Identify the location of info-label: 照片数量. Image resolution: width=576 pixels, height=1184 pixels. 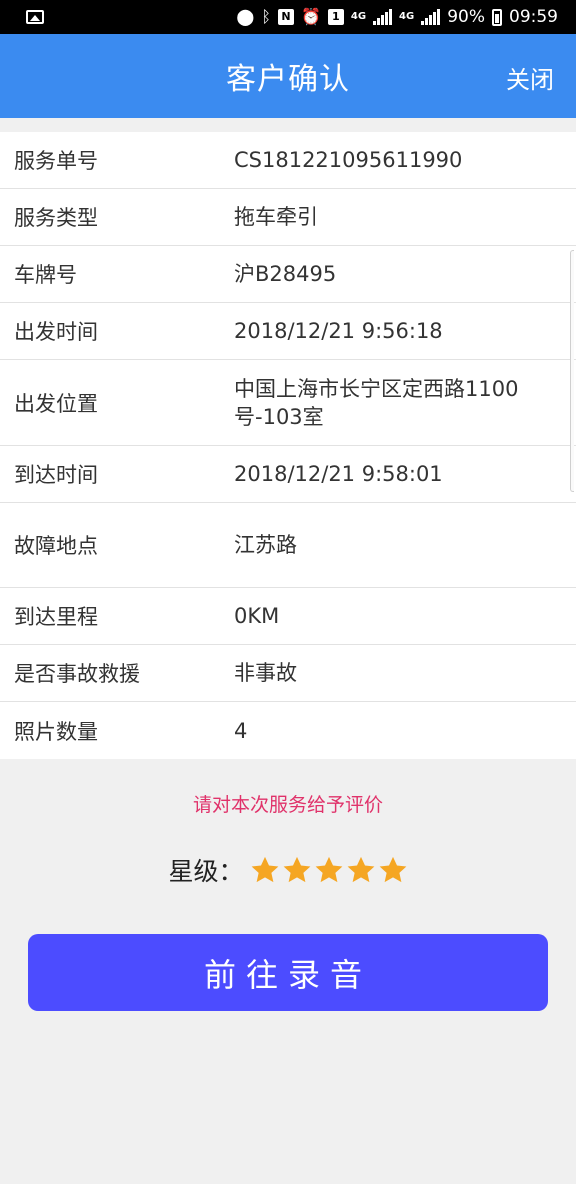
(56, 731).